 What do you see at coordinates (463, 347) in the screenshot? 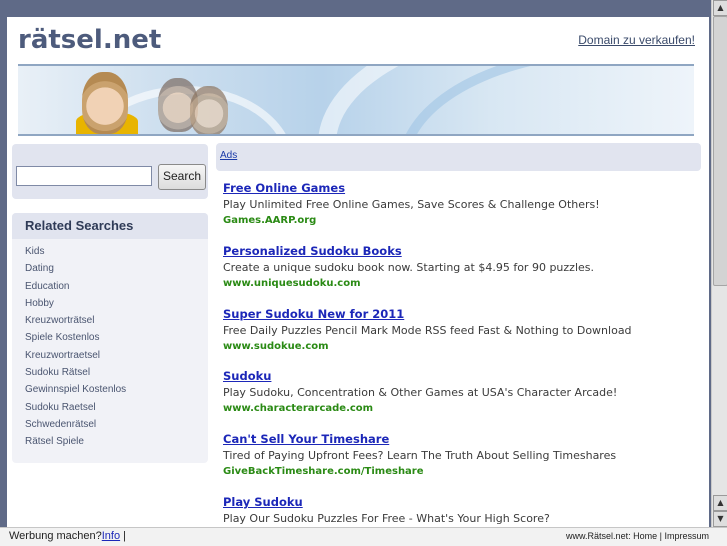
I see `ad-url-link: www.sudokue.com` at bounding box center [463, 347].